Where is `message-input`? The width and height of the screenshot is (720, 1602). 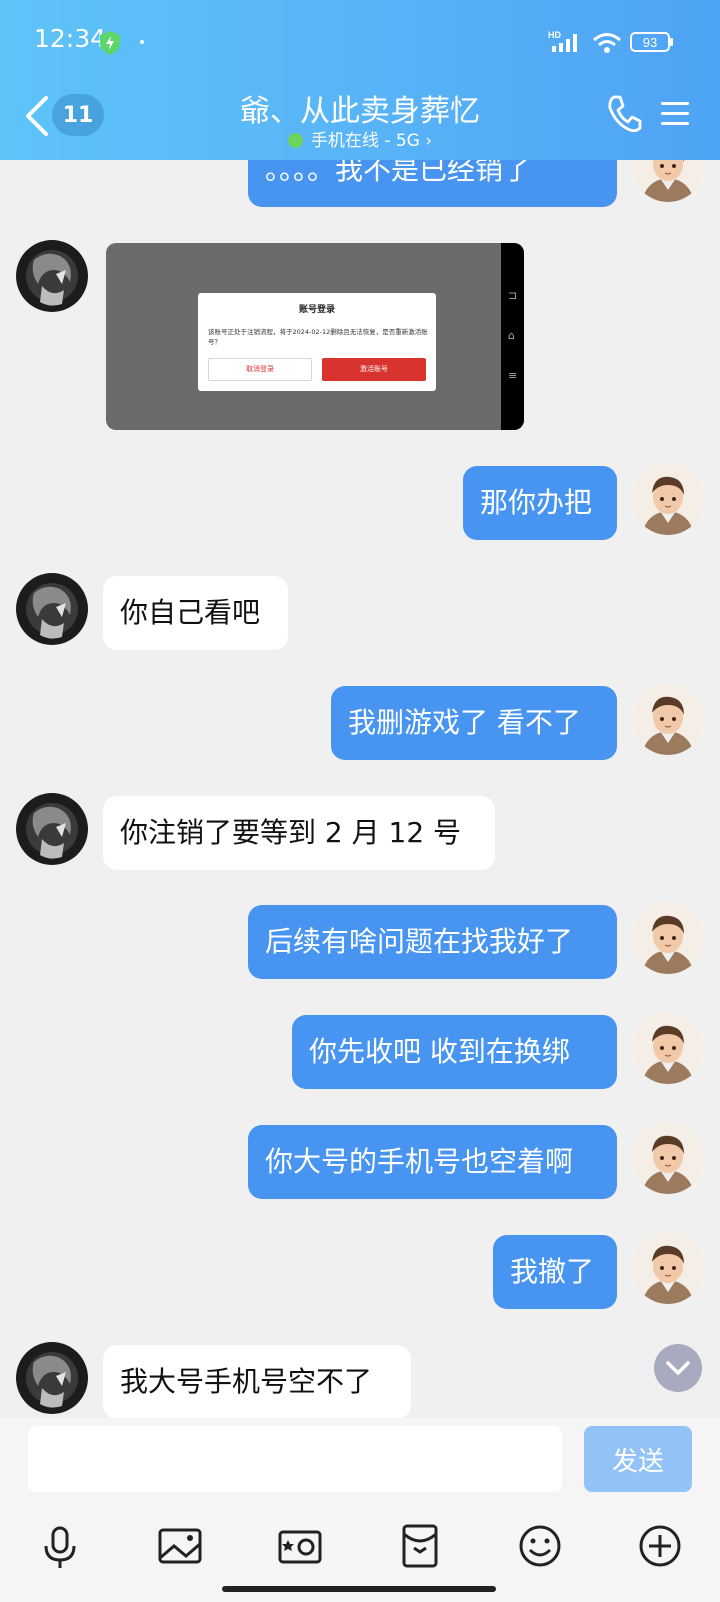 message-input is located at coordinates (295, 1459).